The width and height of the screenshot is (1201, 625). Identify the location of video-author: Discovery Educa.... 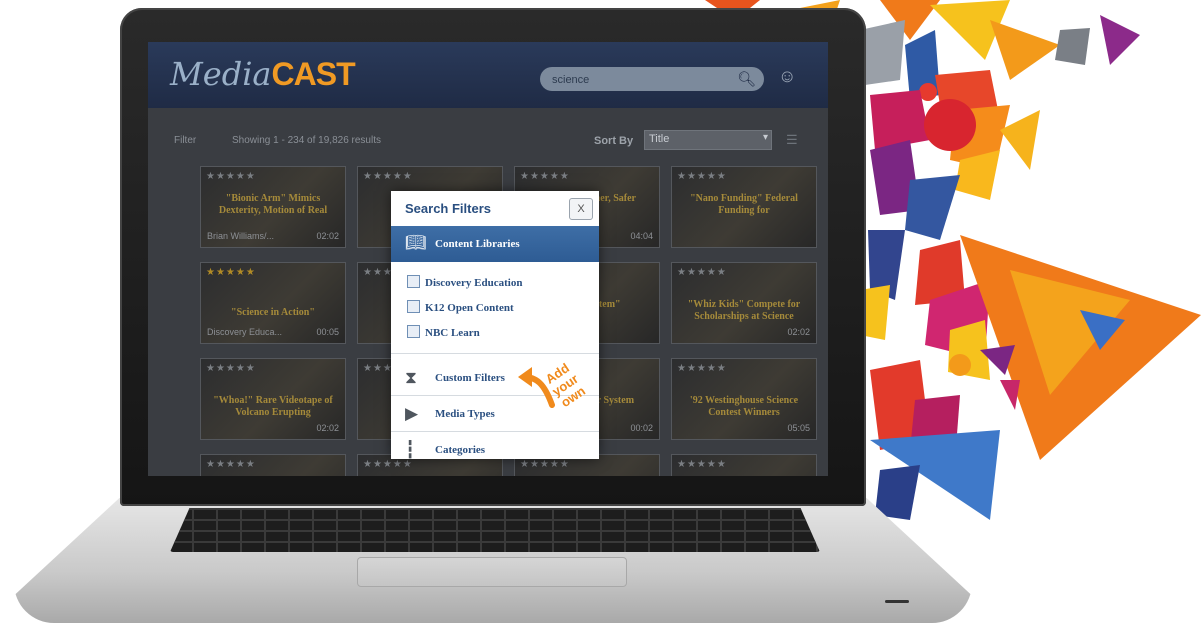
(245, 332).